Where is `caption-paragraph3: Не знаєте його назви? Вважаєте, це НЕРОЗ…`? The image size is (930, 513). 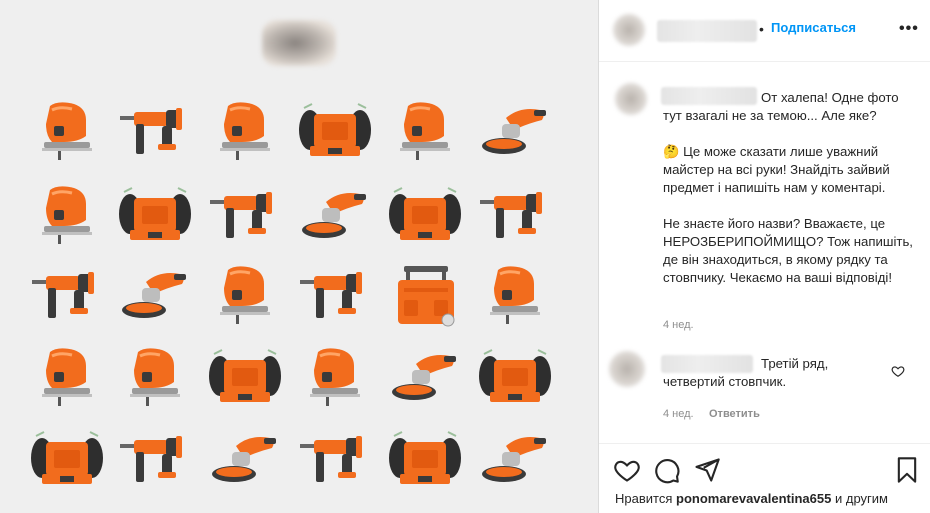
caption-paragraph3: Не знаєте його назви? Вважаєте, це НЕРОЗ… is located at coordinates (788, 250).